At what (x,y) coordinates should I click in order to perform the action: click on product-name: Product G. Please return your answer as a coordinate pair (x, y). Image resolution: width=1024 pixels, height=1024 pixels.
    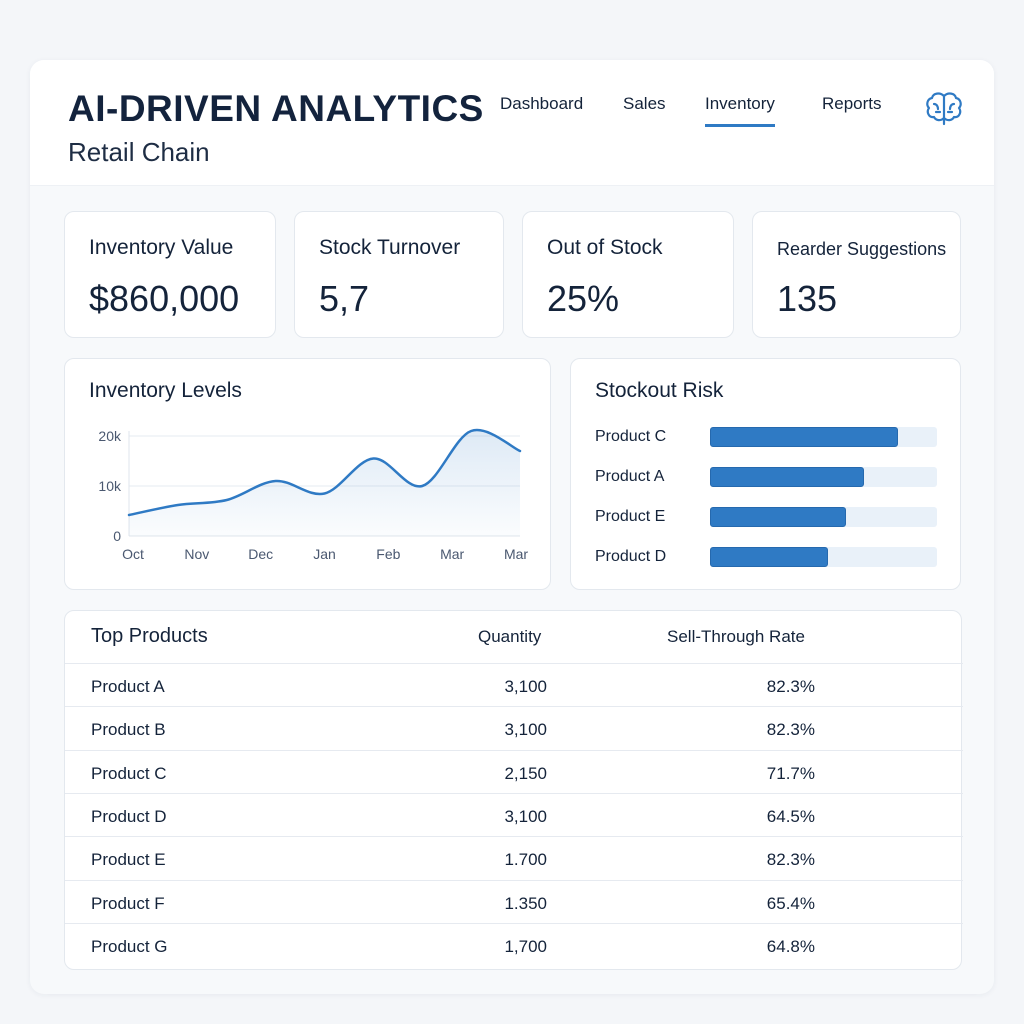
    Looking at the image, I should click on (129, 946).